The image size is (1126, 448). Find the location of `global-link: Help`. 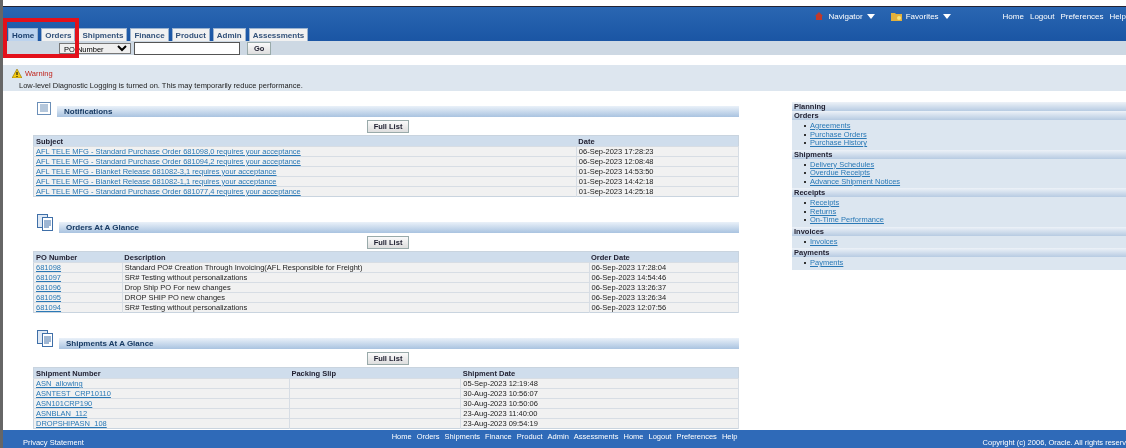

global-link: Help is located at coordinates (1117, 16).